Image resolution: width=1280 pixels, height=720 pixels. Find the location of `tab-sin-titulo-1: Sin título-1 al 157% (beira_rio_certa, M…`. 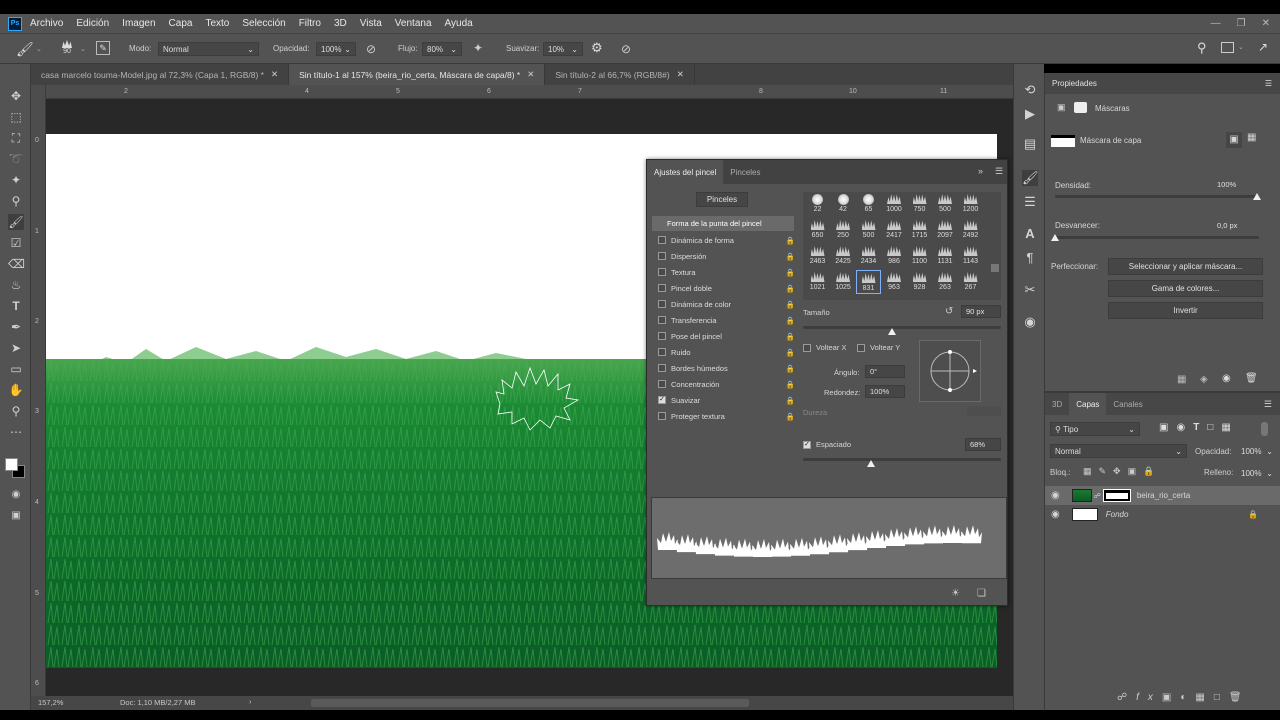

tab-sin-titulo-1: Sin título-1 al 157% (beira_rio_certa, M… is located at coordinates (417, 74).